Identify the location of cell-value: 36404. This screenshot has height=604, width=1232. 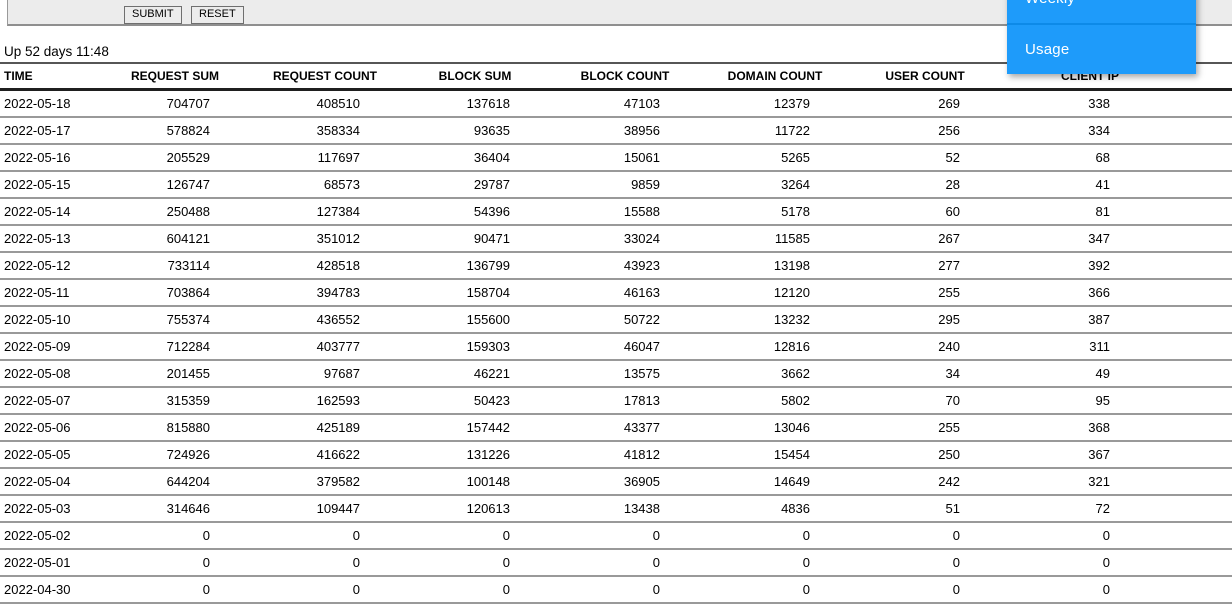
(475, 158).